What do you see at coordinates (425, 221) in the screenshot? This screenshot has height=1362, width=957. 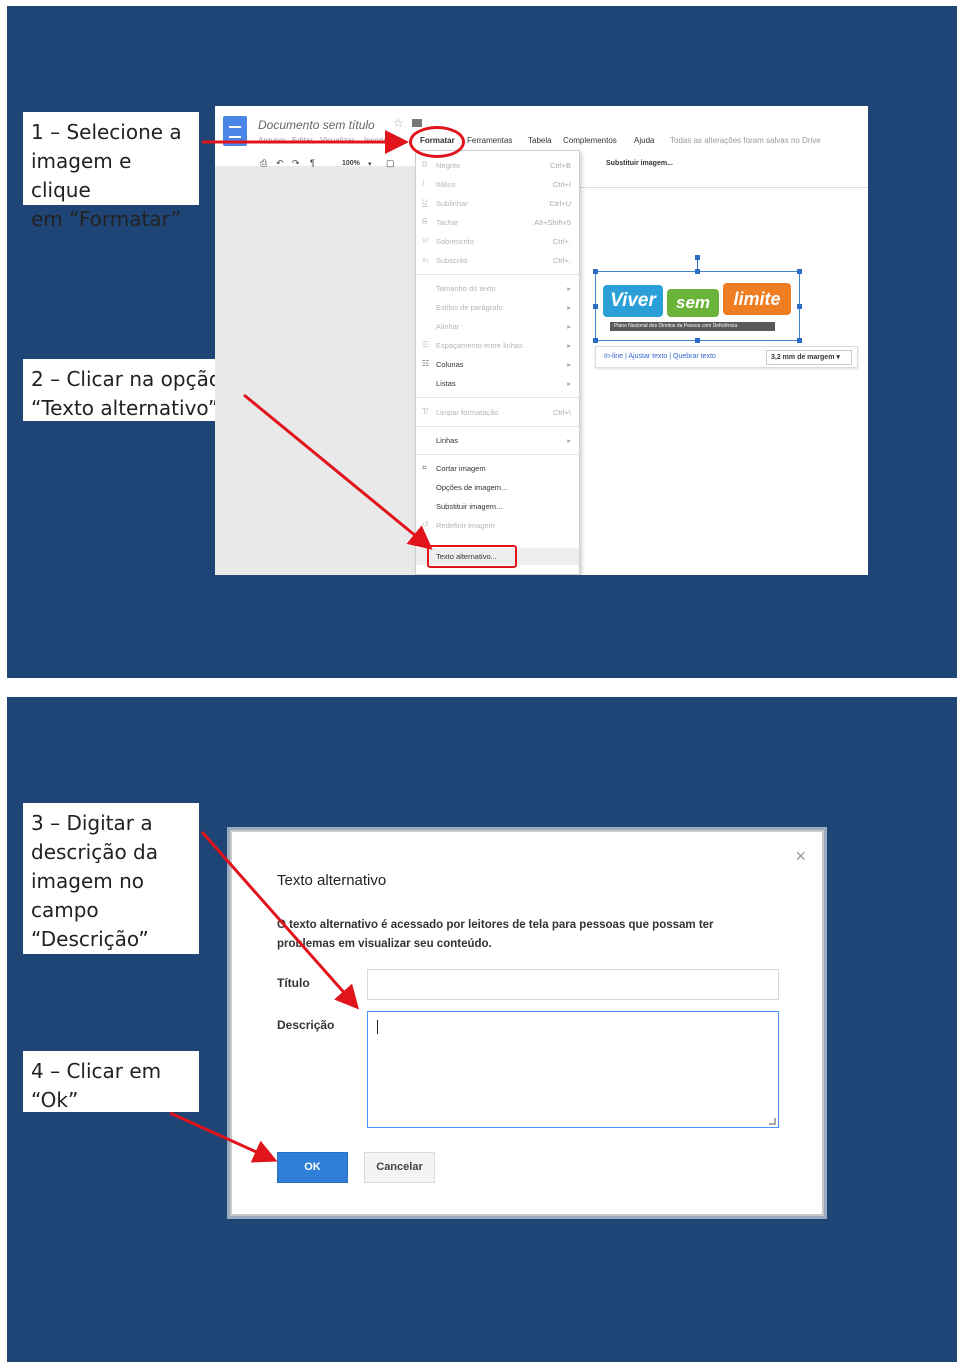 I see `strikethrough-icon: S` at bounding box center [425, 221].